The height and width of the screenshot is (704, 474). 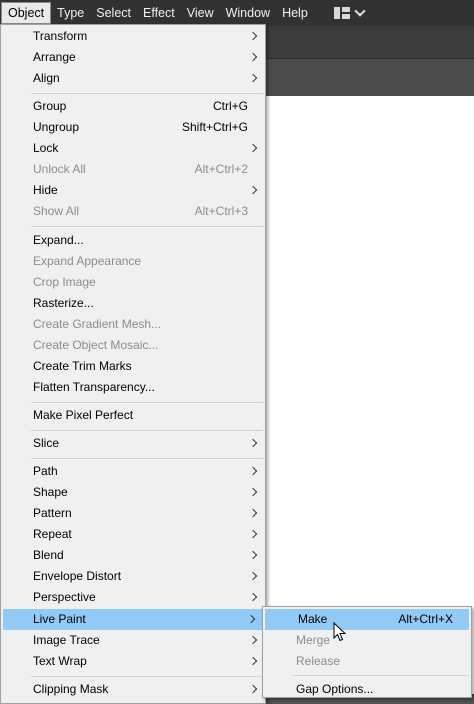 I want to click on menu-item-align: Align, so click(x=133, y=78).